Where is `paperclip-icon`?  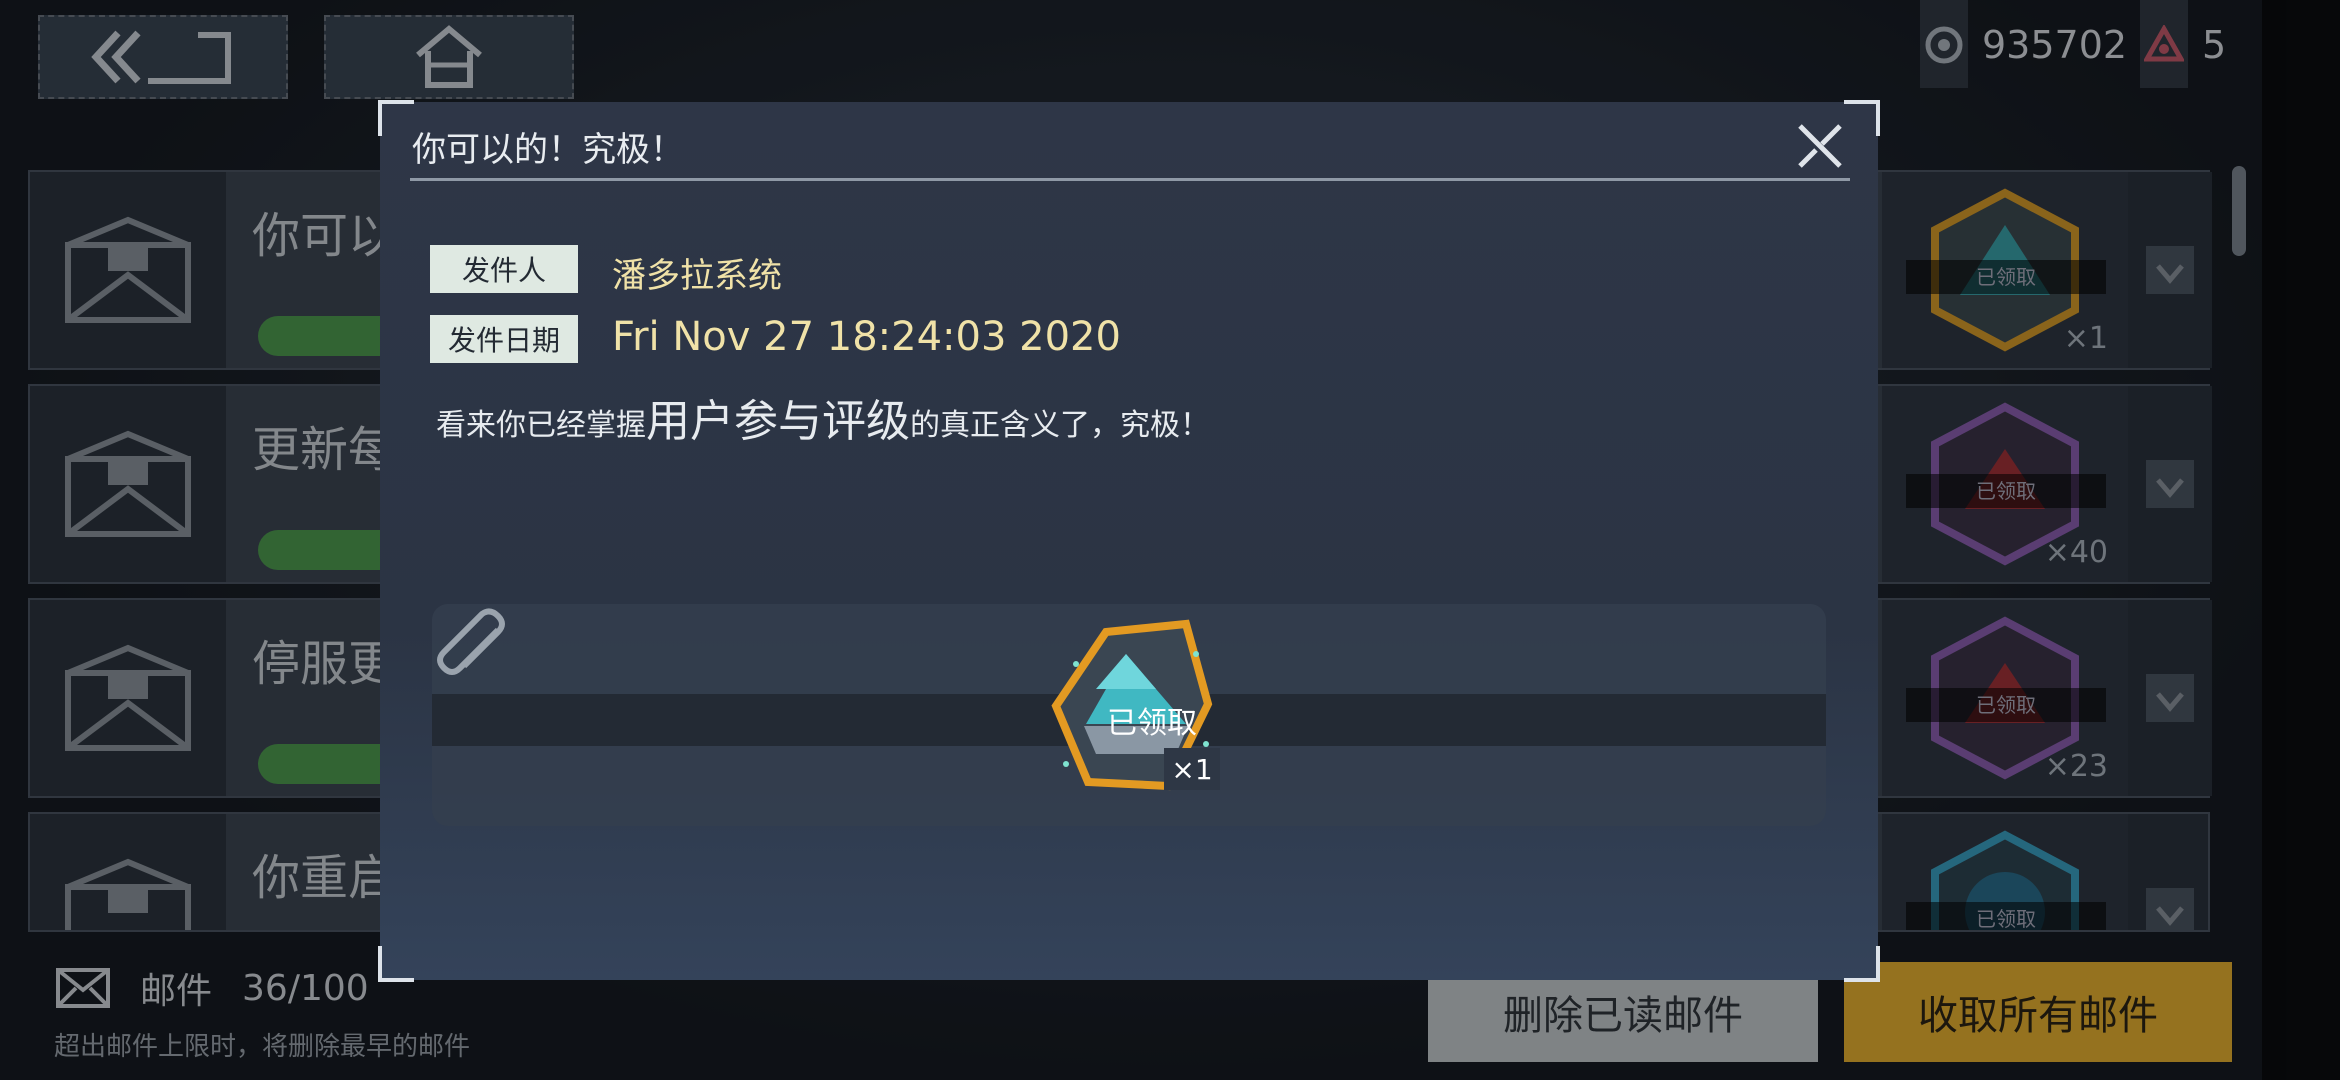 paperclip-icon is located at coordinates (471, 641).